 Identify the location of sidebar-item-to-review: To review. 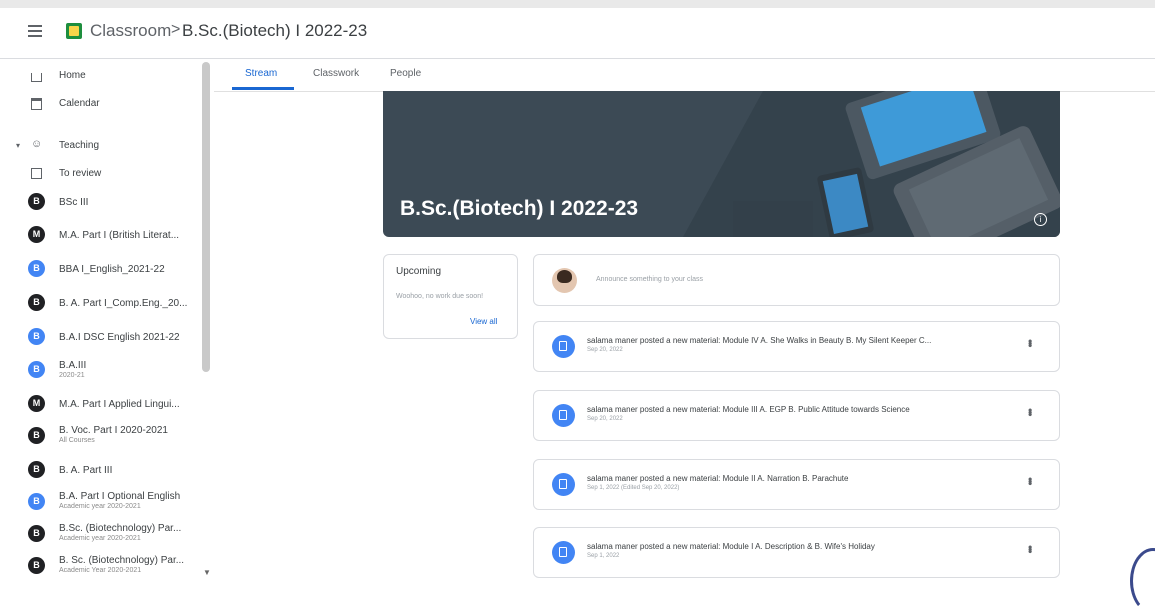
(100, 177).